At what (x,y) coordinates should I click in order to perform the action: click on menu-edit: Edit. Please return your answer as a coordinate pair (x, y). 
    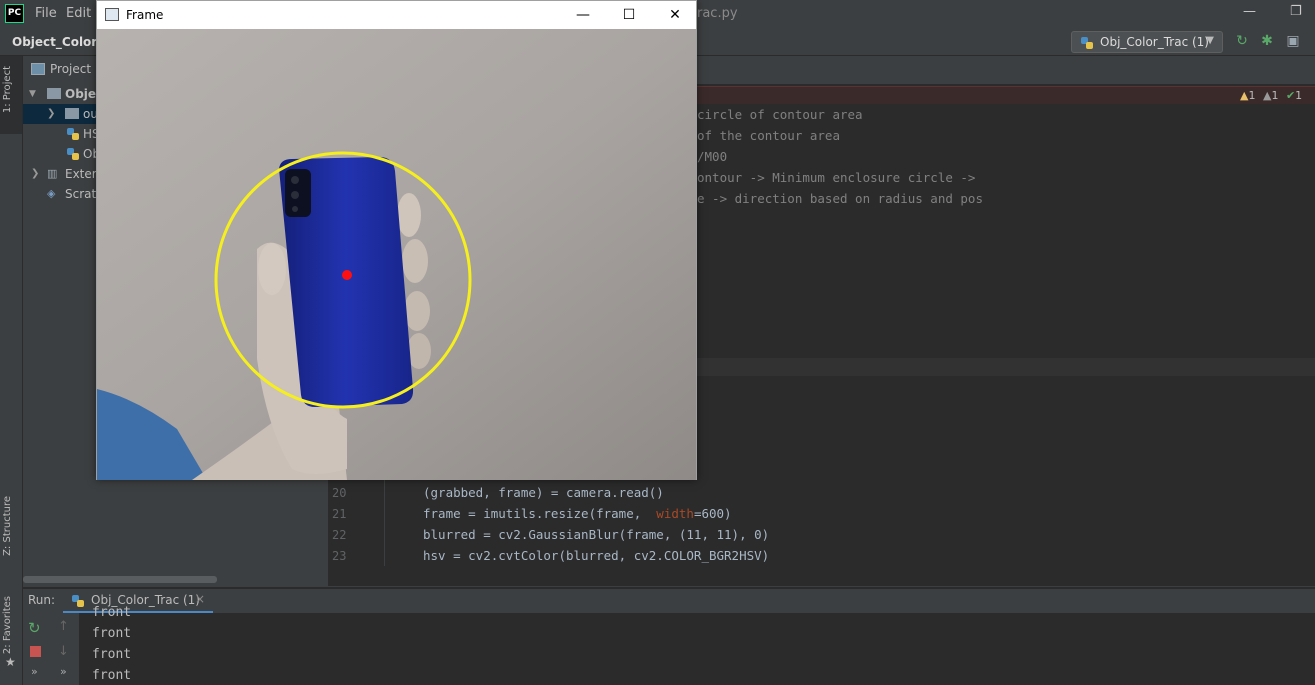
    Looking at the image, I should click on (78, 13).